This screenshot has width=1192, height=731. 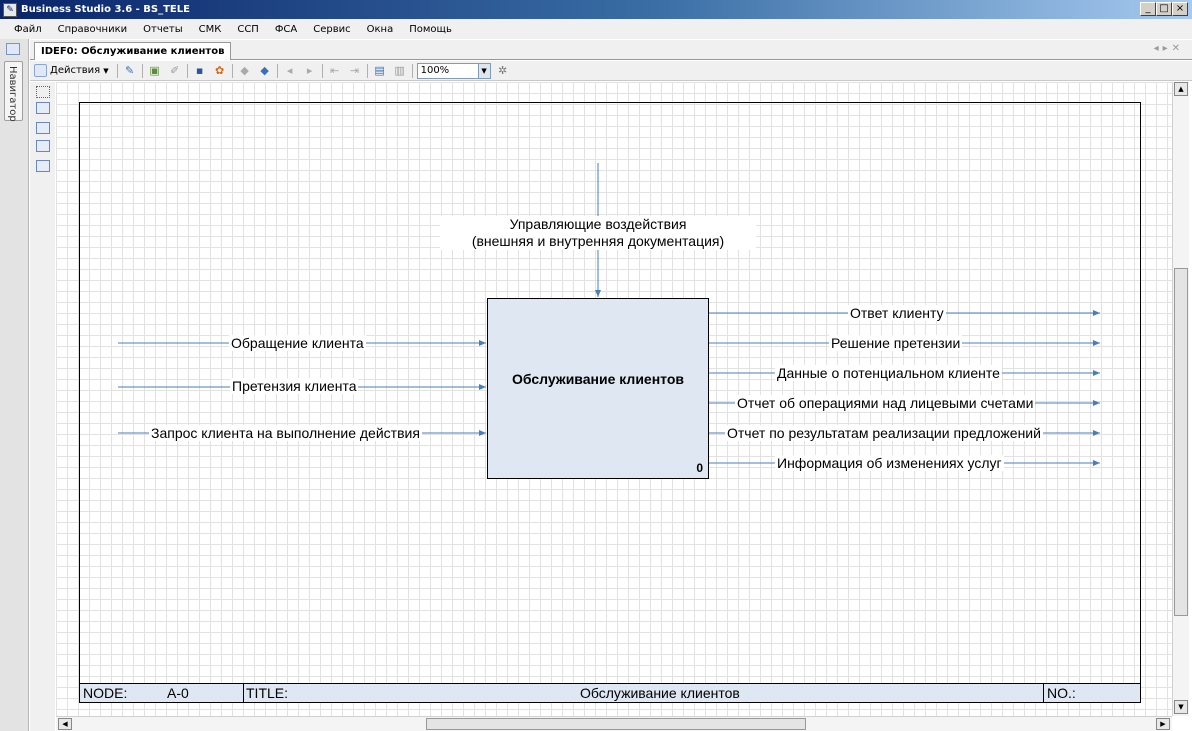 What do you see at coordinates (598, 379) in the screenshot?
I see `function-title: Обслуживание клиентов` at bounding box center [598, 379].